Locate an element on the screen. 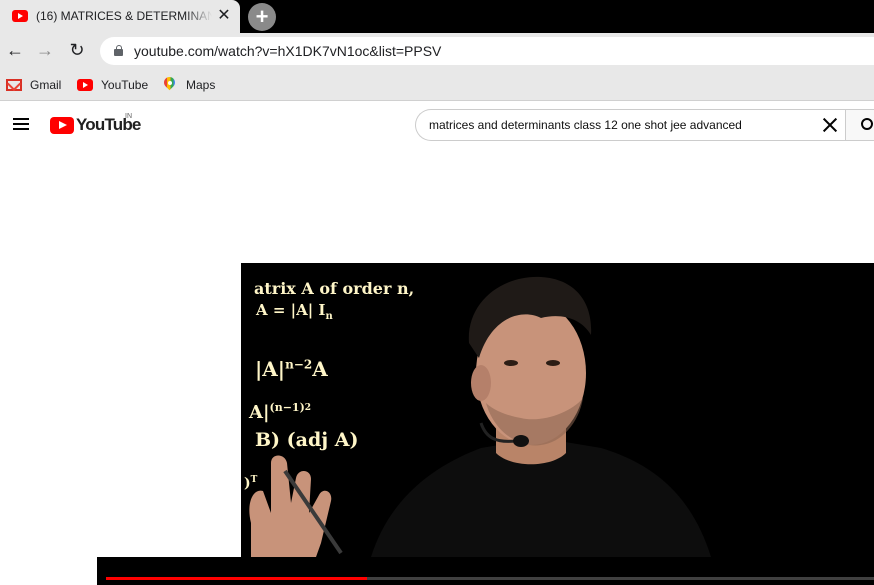  bookmarks-bar: Gmail YouTube Maps is located at coordinates (437, 85).